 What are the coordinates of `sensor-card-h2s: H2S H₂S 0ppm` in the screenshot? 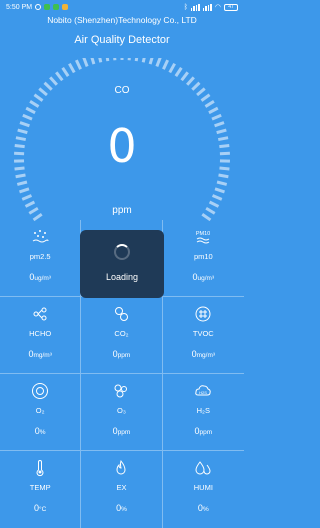 It's located at (203, 412).